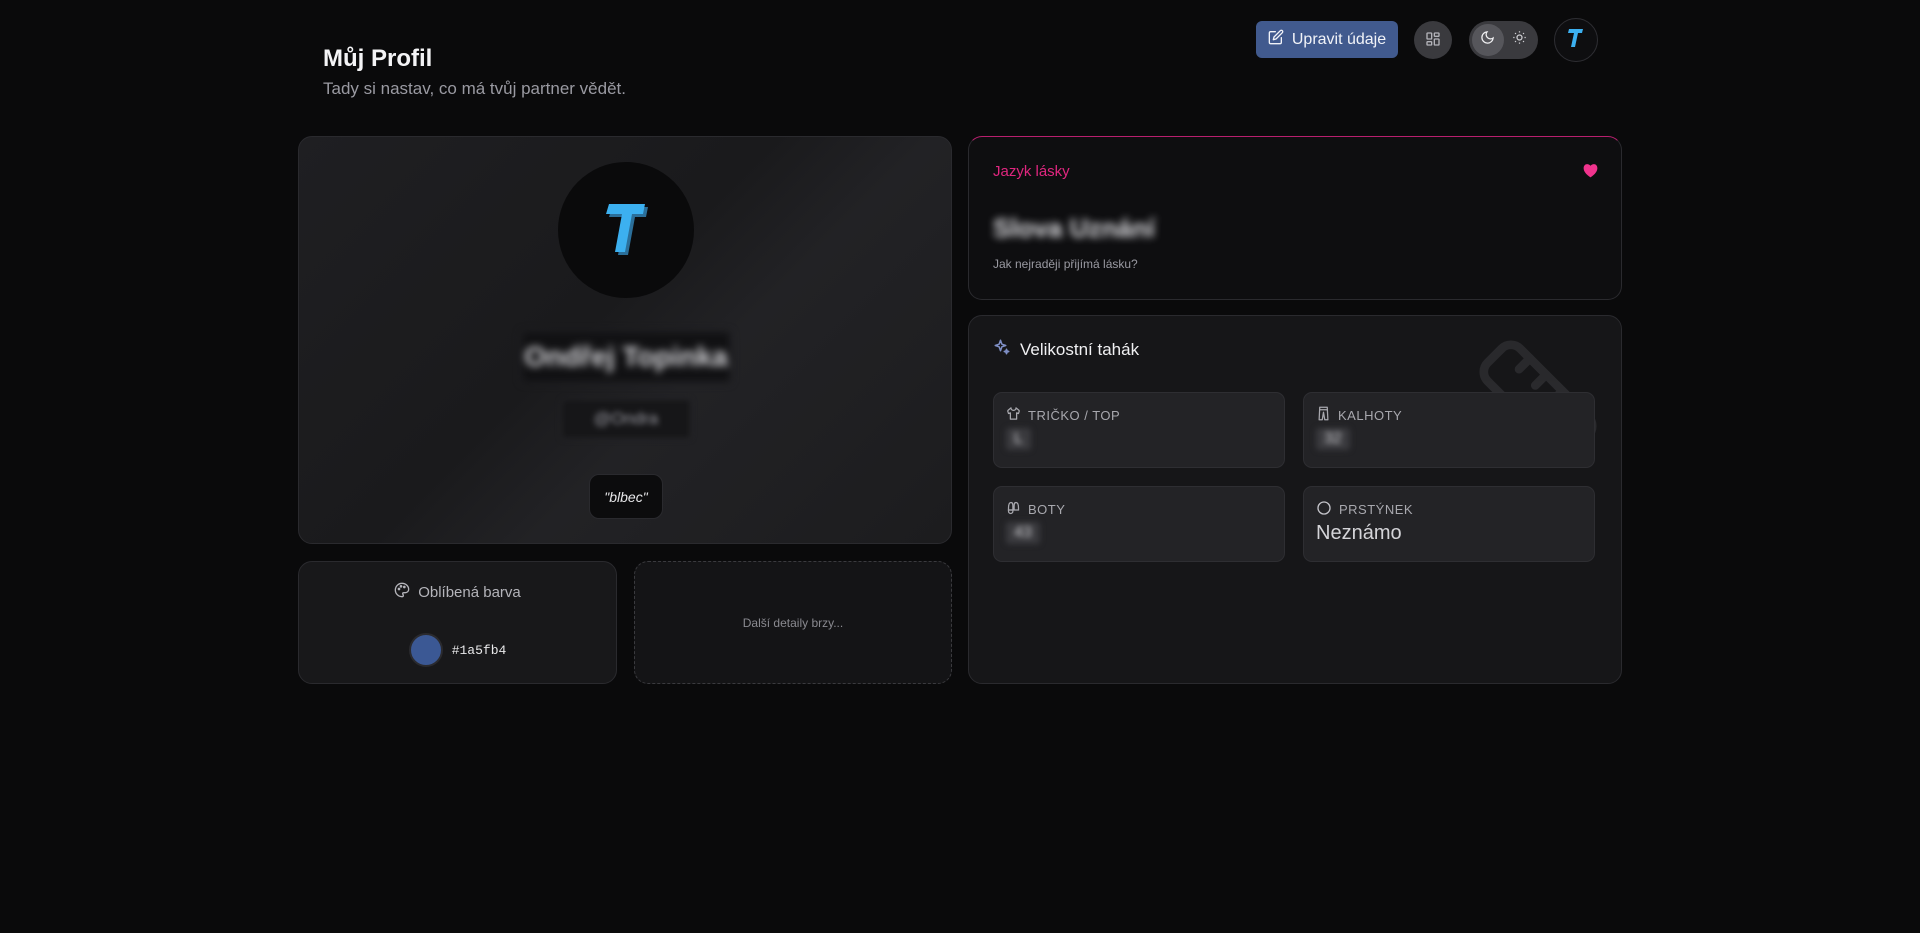 The height and width of the screenshot is (933, 1920). What do you see at coordinates (1324, 509) in the screenshot?
I see `ring-icon` at bounding box center [1324, 509].